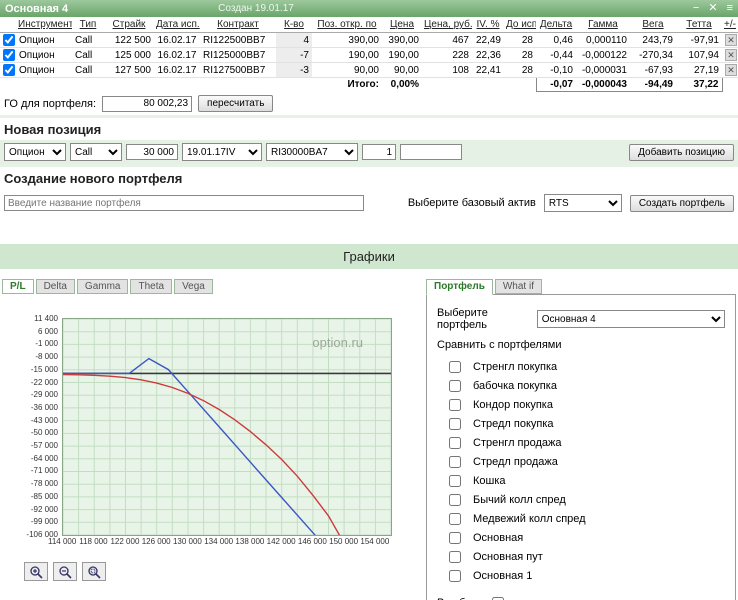 The width and height of the screenshot is (738, 600). I want to click on list-item: Кошка, so click(581, 480).